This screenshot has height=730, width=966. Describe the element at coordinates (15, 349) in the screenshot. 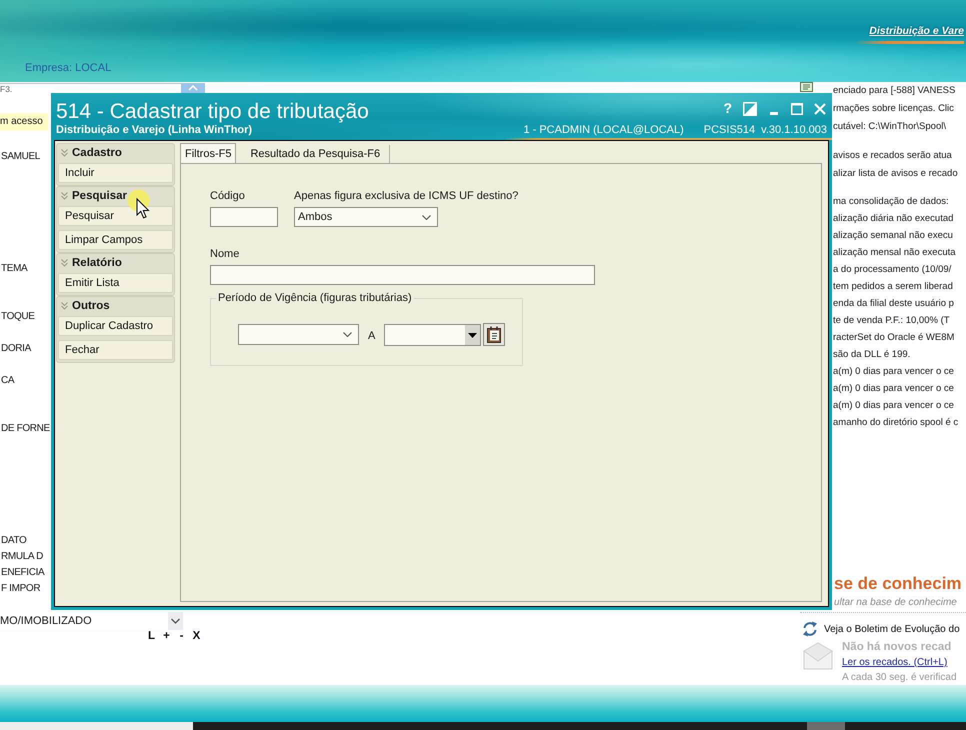

I see `menu-item: DORIA` at that location.